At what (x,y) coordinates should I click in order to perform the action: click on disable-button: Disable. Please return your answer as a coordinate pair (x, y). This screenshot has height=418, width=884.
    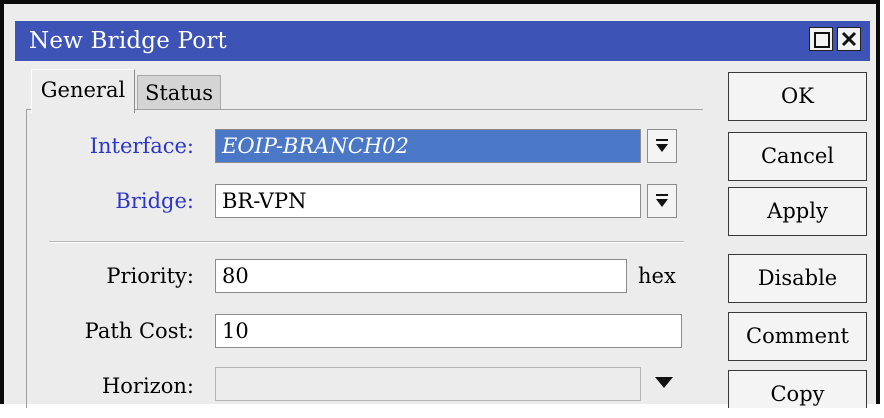
    Looking at the image, I should click on (797, 278).